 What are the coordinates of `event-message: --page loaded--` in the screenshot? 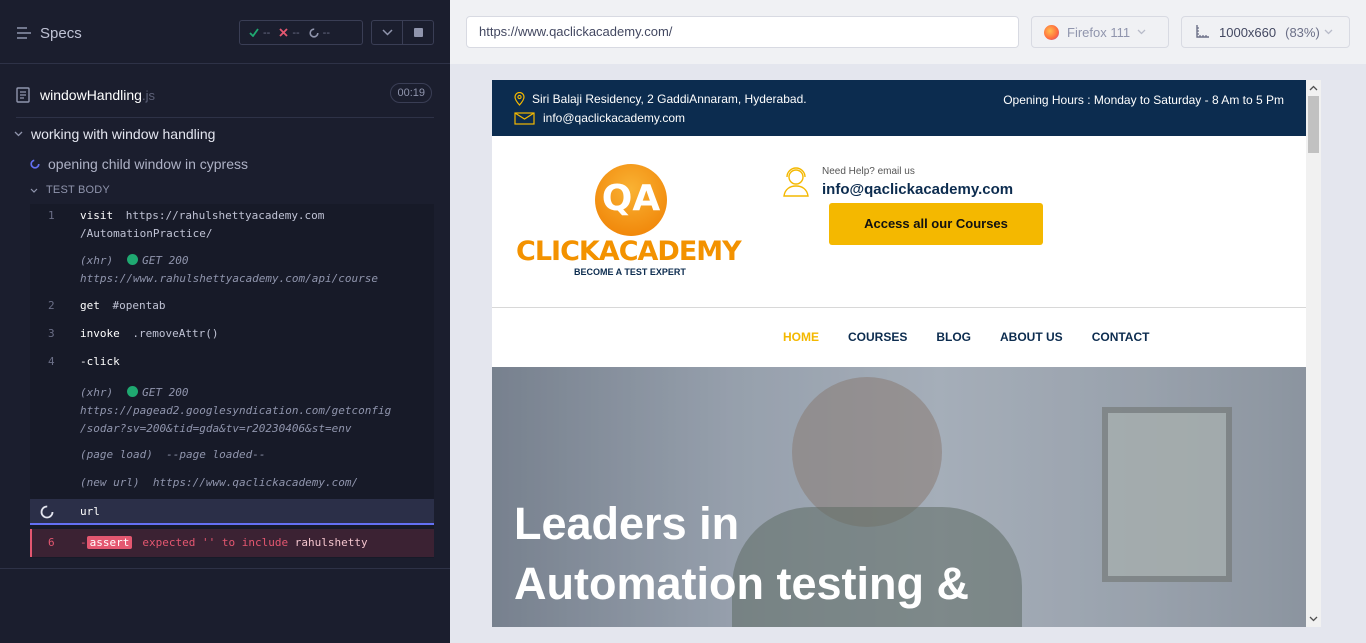 It's located at (216, 454).